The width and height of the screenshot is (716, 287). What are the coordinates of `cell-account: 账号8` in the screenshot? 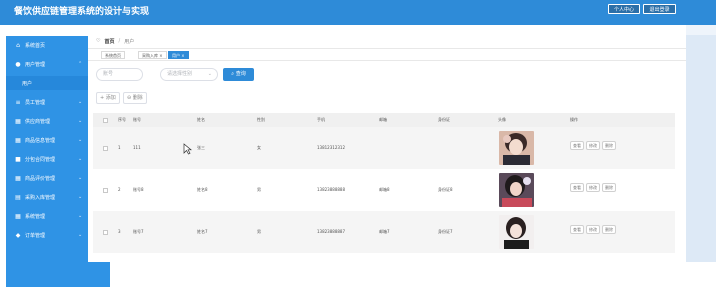 It's located at (138, 189).